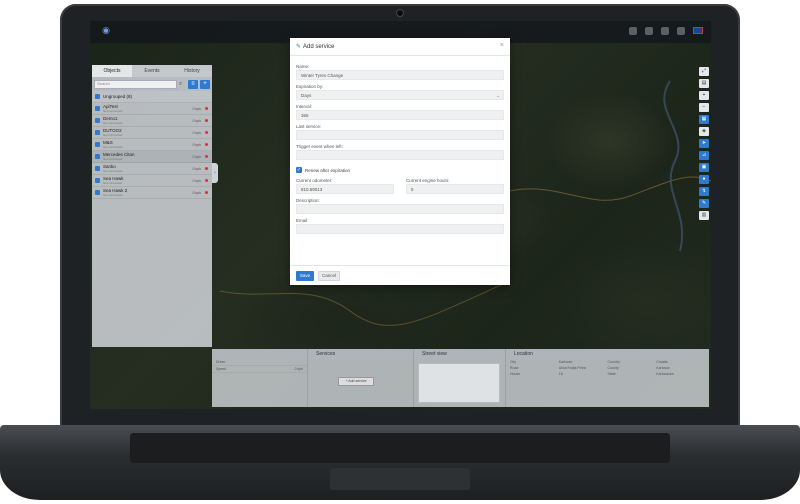 The height and width of the screenshot is (504, 800). Describe the element at coordinates (152, 109) in the screenshot. I see `list-item: ApiTest Not connected 0 kph` at that location.